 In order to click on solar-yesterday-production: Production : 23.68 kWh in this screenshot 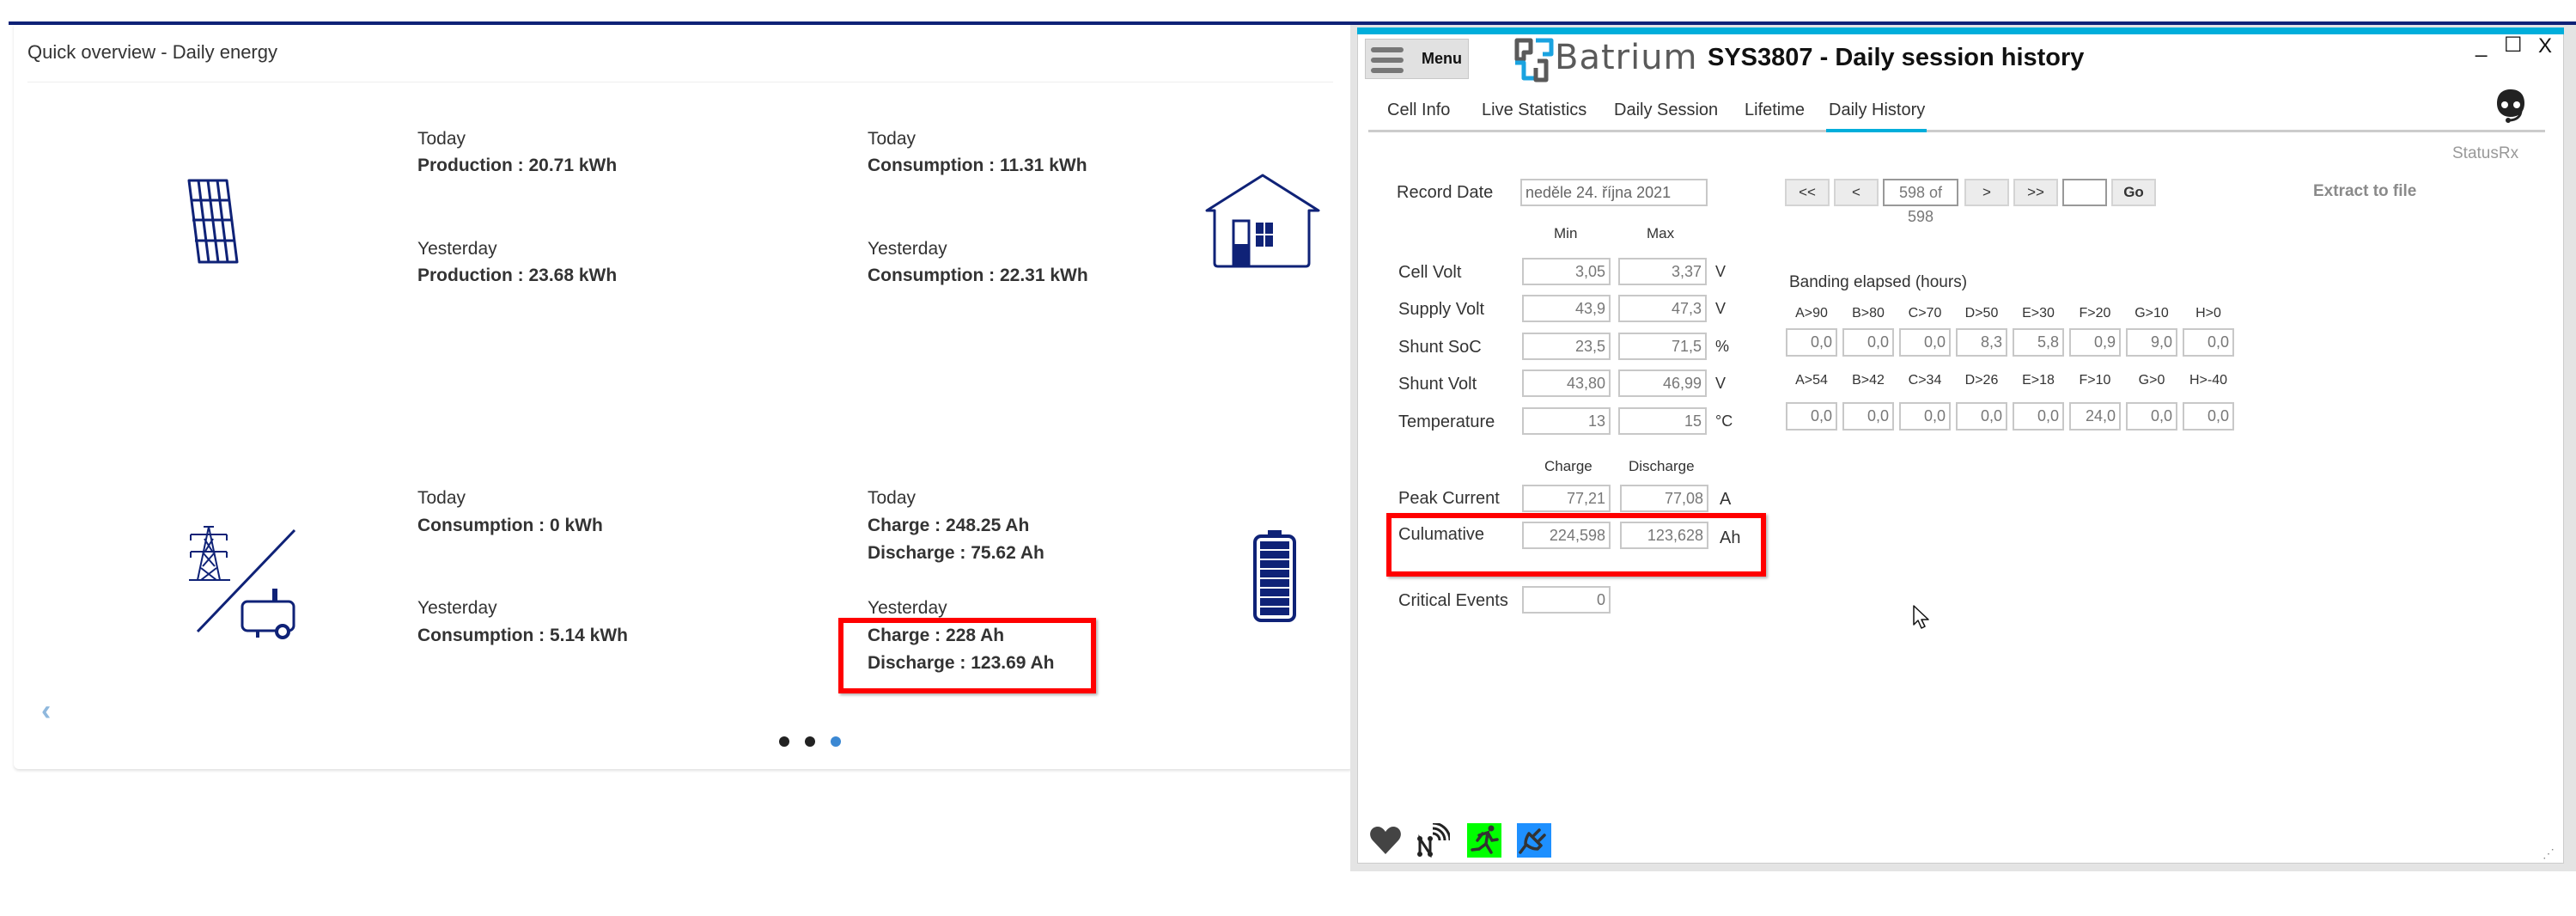, I will do `click(517, 275)`.